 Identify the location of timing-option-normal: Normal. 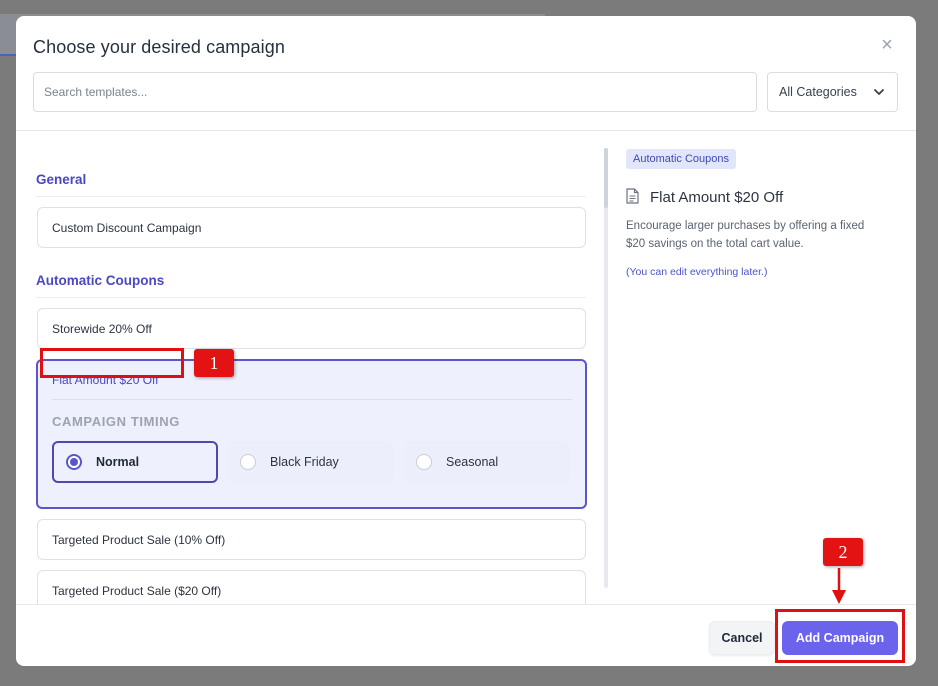
(135, 462).